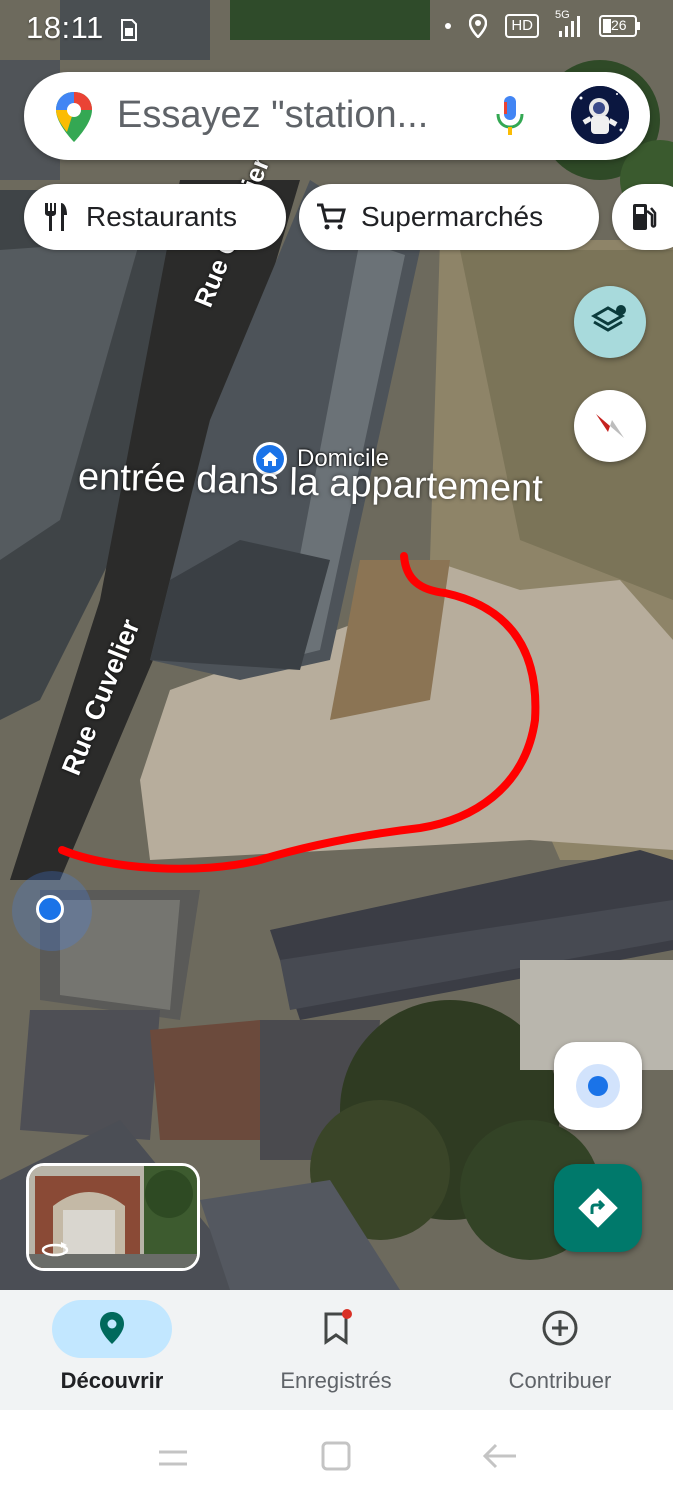 The image size is (673, 1500). What do you see at coordinates (336, 1380) in the screenshot?
I see `nav-saved-label: Enregistrés` at bounding box center [336, 1380].